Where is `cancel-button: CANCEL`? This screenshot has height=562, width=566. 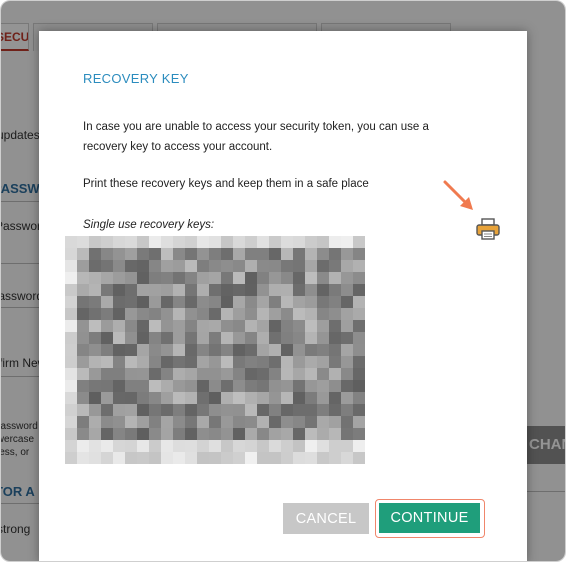 cancel-button: CANCEL is located at coordinates (326, 518).